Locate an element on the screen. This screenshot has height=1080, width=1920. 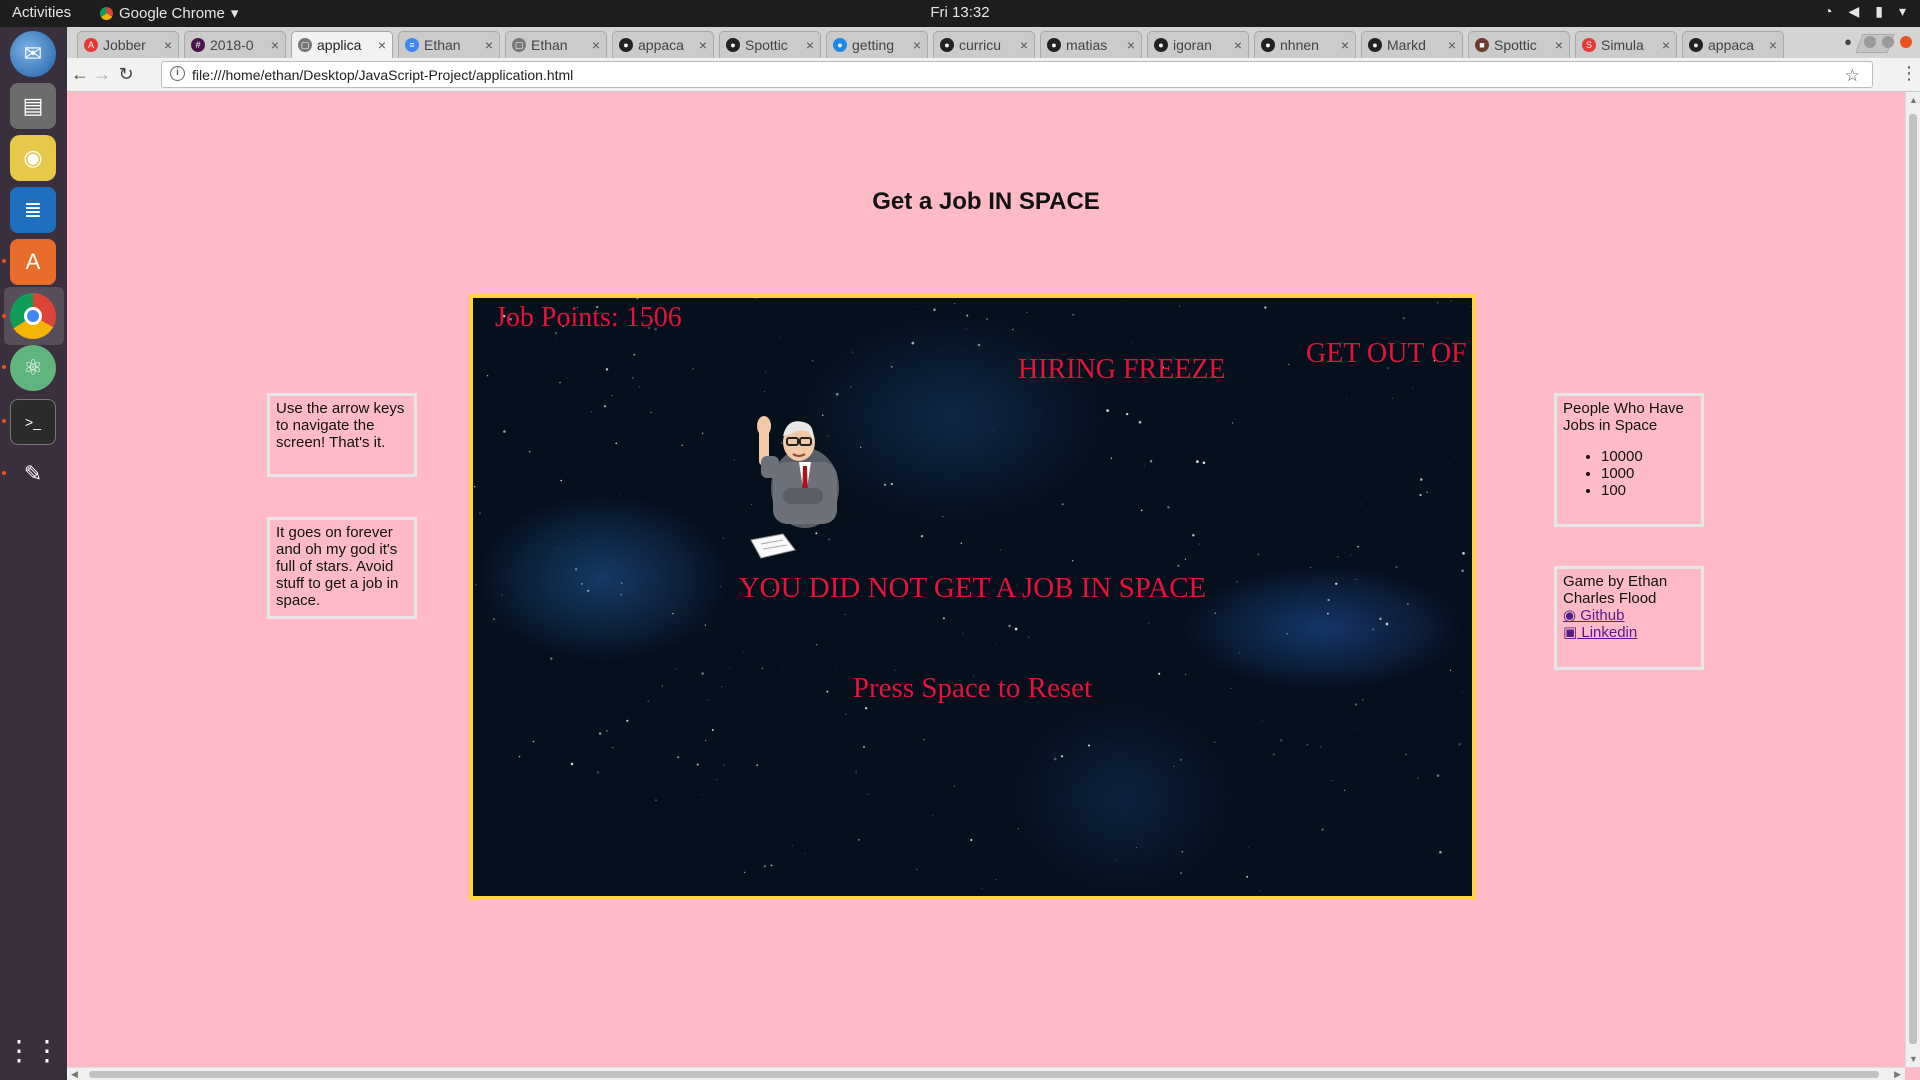
browser-tab: ● Spottic × is located at coordinates (770, 44).